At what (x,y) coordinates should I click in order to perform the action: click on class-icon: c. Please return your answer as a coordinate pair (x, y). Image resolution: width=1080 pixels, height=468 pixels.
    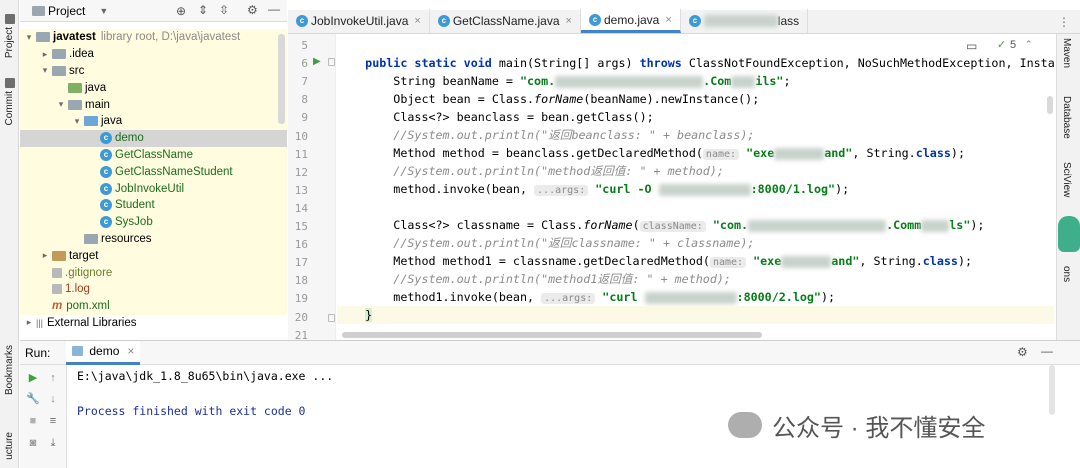
    Looking at the image, I should click on (106, 138).